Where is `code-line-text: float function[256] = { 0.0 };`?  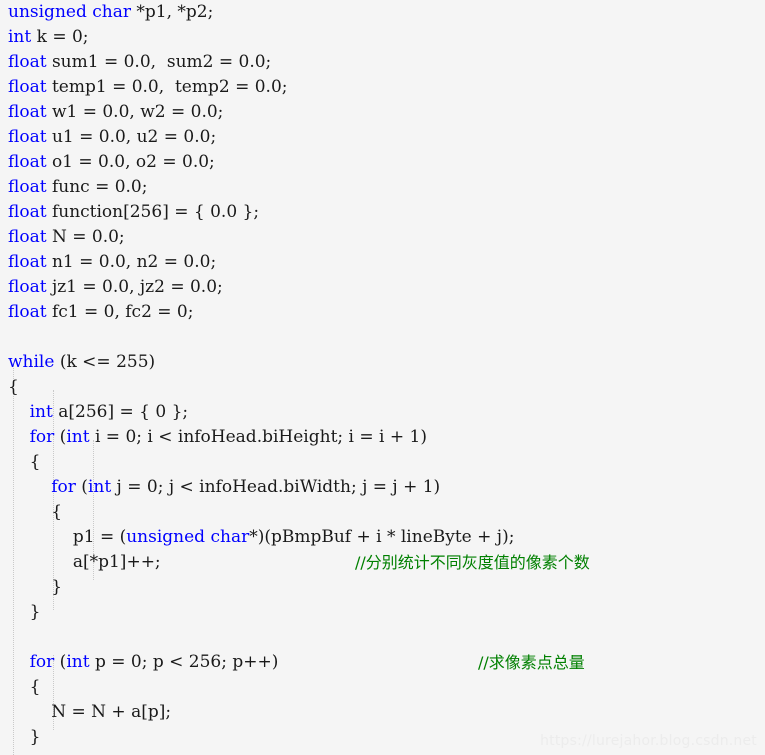 code-line-text: float function[256] = { 0.0 }; is located at coordinates (133, 212).